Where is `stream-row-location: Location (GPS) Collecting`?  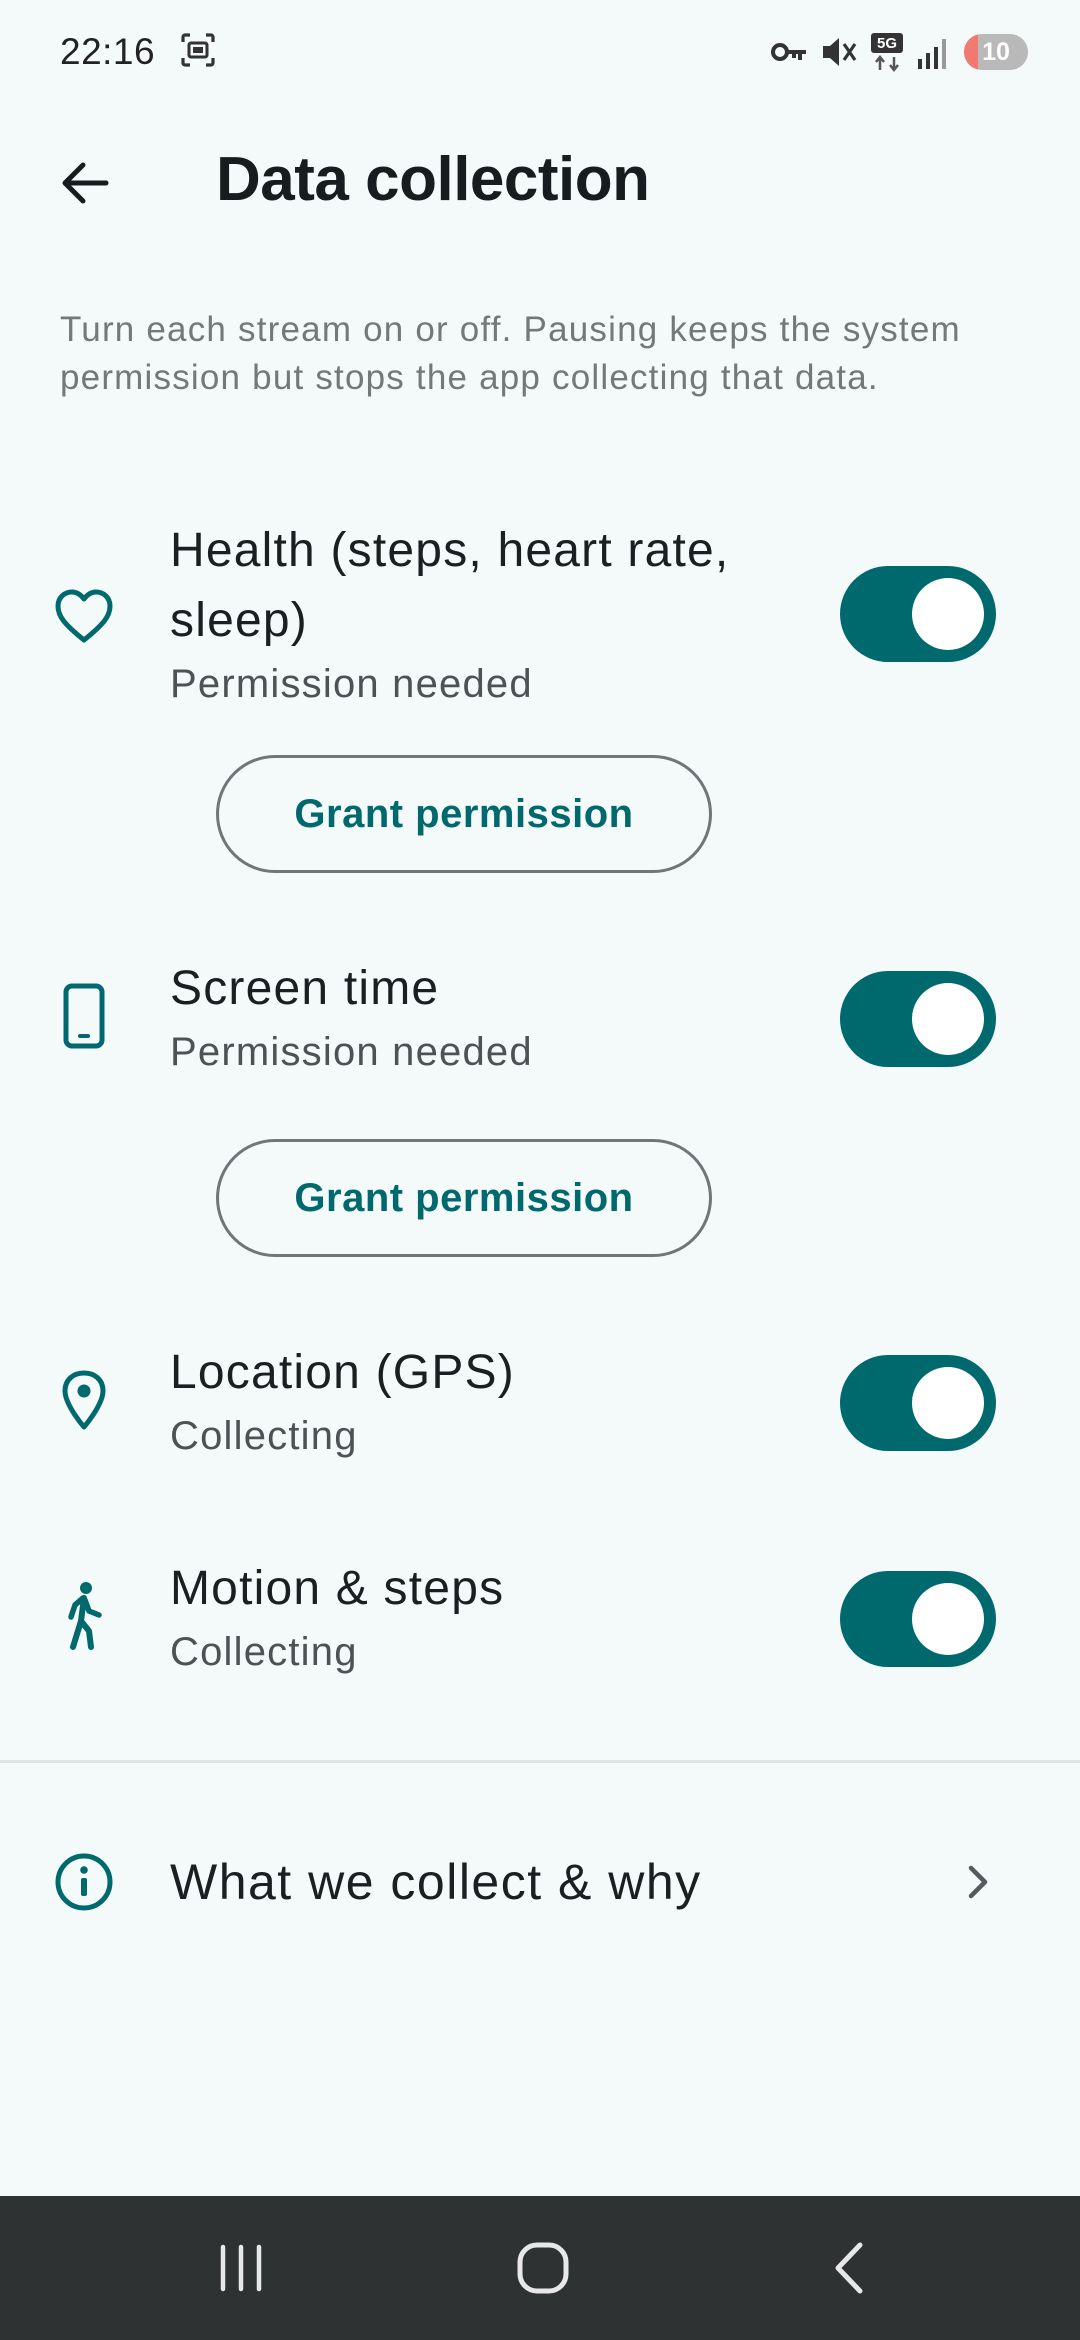
stream-row-location: Location (GPS) Collecting is located at coordinates (540, 1403).